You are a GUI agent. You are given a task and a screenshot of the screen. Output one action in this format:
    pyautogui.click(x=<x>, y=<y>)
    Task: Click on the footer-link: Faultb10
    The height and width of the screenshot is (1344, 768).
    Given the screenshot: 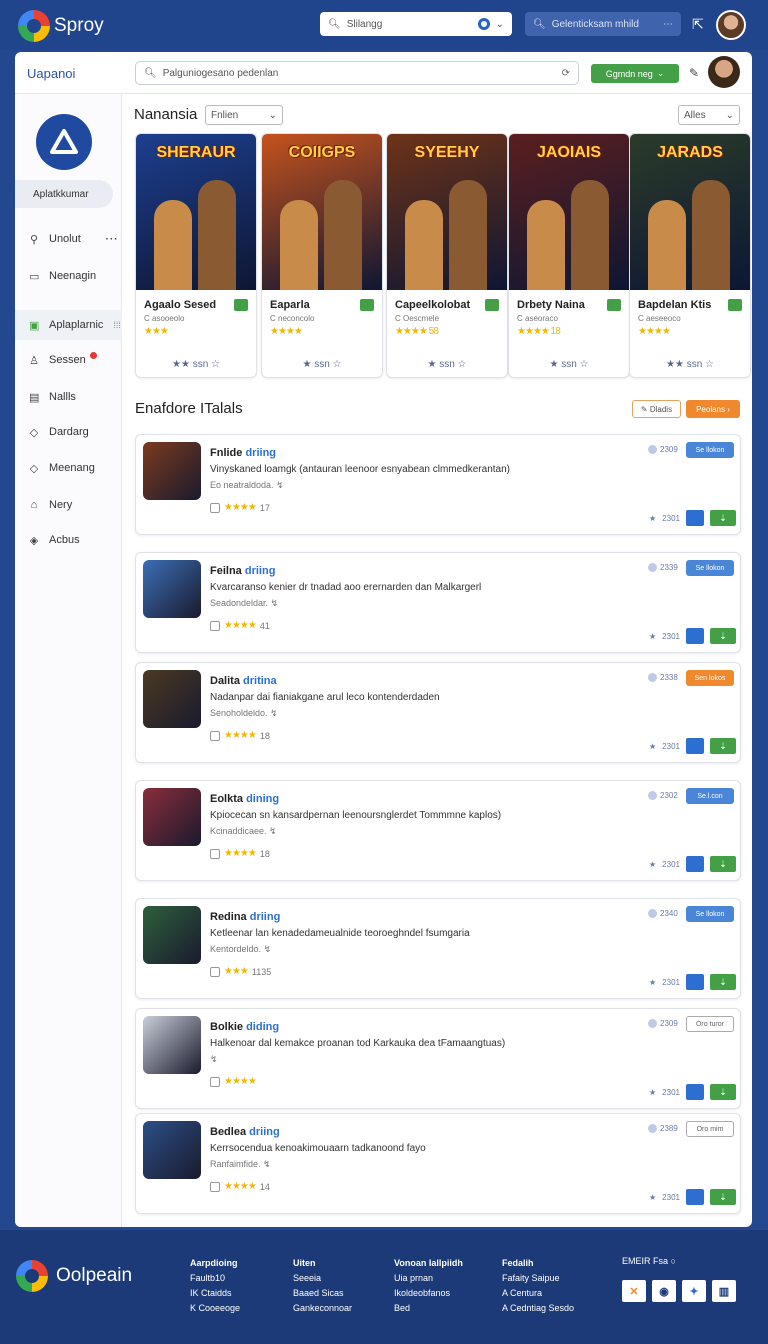 What is the action you would take?
    pyautogui.click(x=215, y=1278)
    